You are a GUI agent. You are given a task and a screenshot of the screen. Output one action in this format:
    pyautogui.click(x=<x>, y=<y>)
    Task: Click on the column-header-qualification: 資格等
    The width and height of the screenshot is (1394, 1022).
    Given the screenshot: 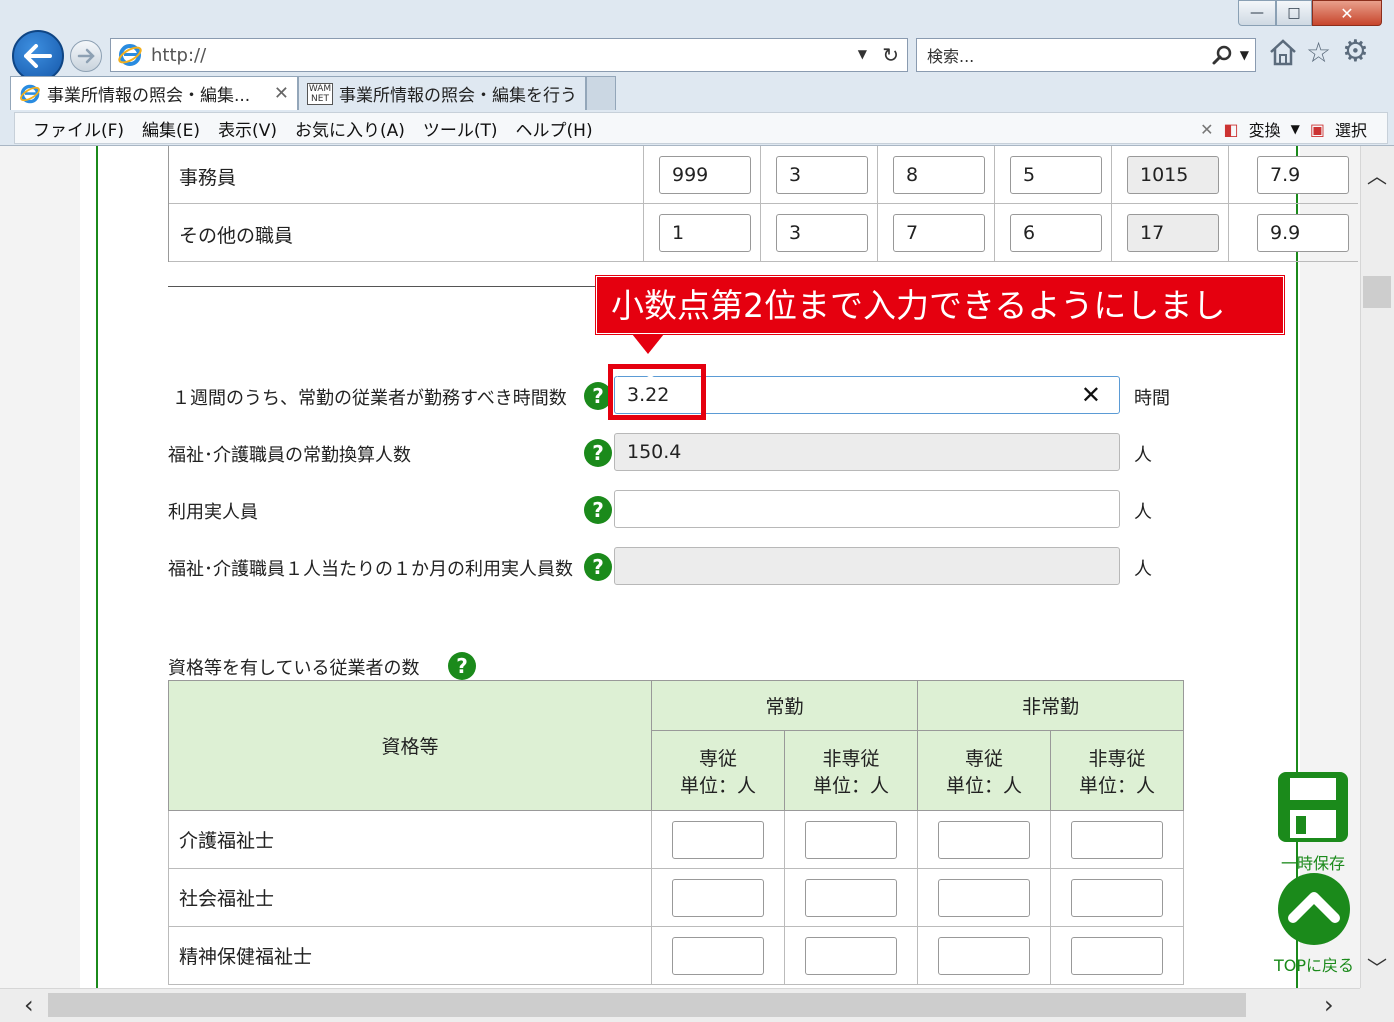 What is the action you would take?
    pyautogui.click(x=410, y=745)
    